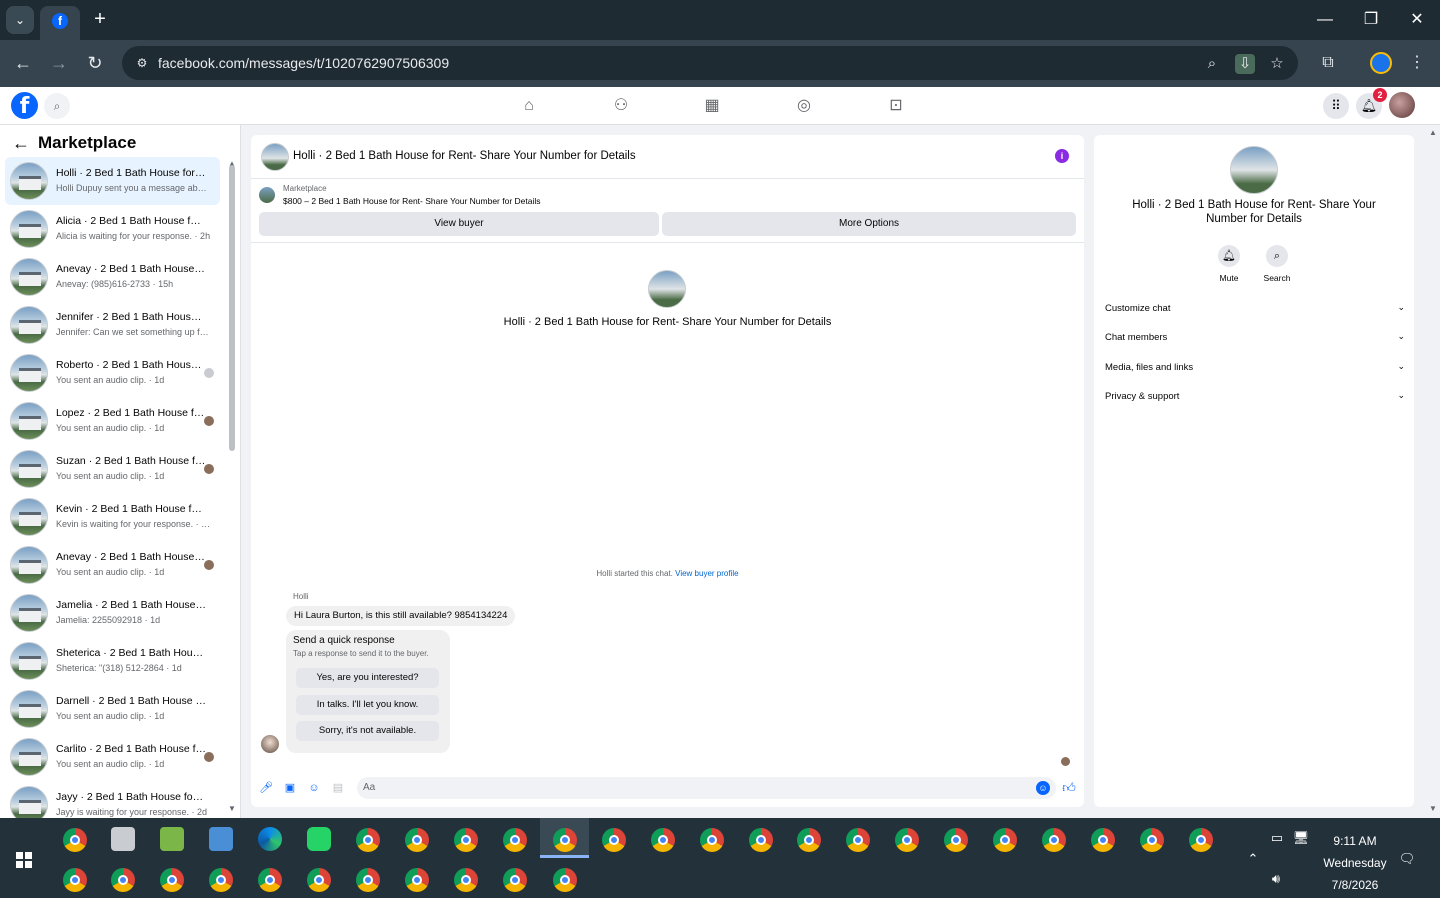 This screenshot has width=1440, height=898. Describe the element at coordinates (1043, 788) in the screenshot. I see `emoji-icon: ☺` at that location.